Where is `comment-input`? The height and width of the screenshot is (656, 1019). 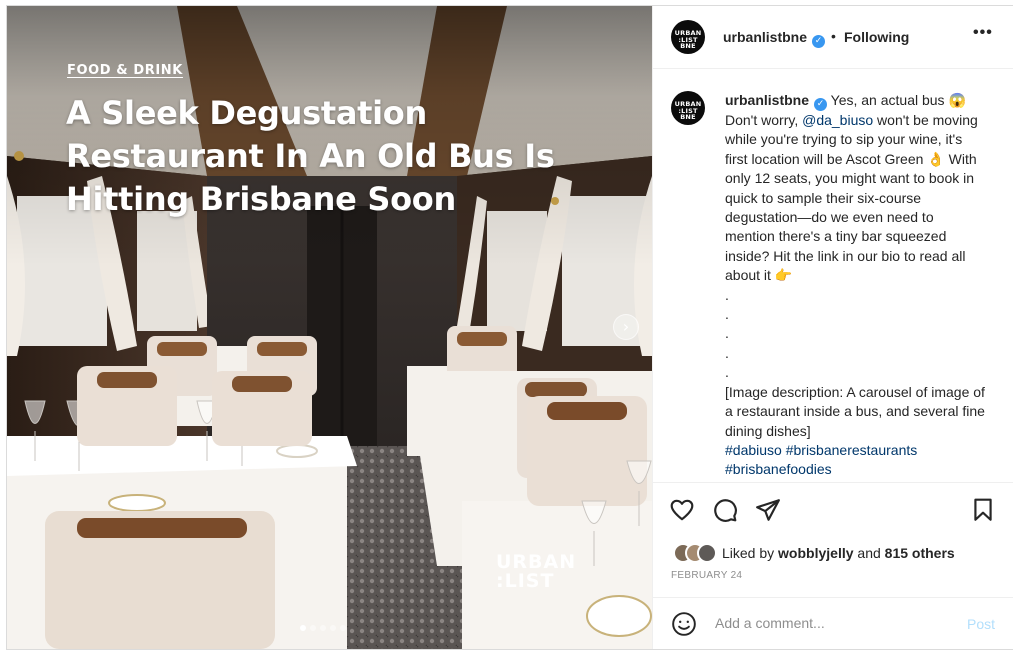
comment-input is located at coordinates (835, 623).